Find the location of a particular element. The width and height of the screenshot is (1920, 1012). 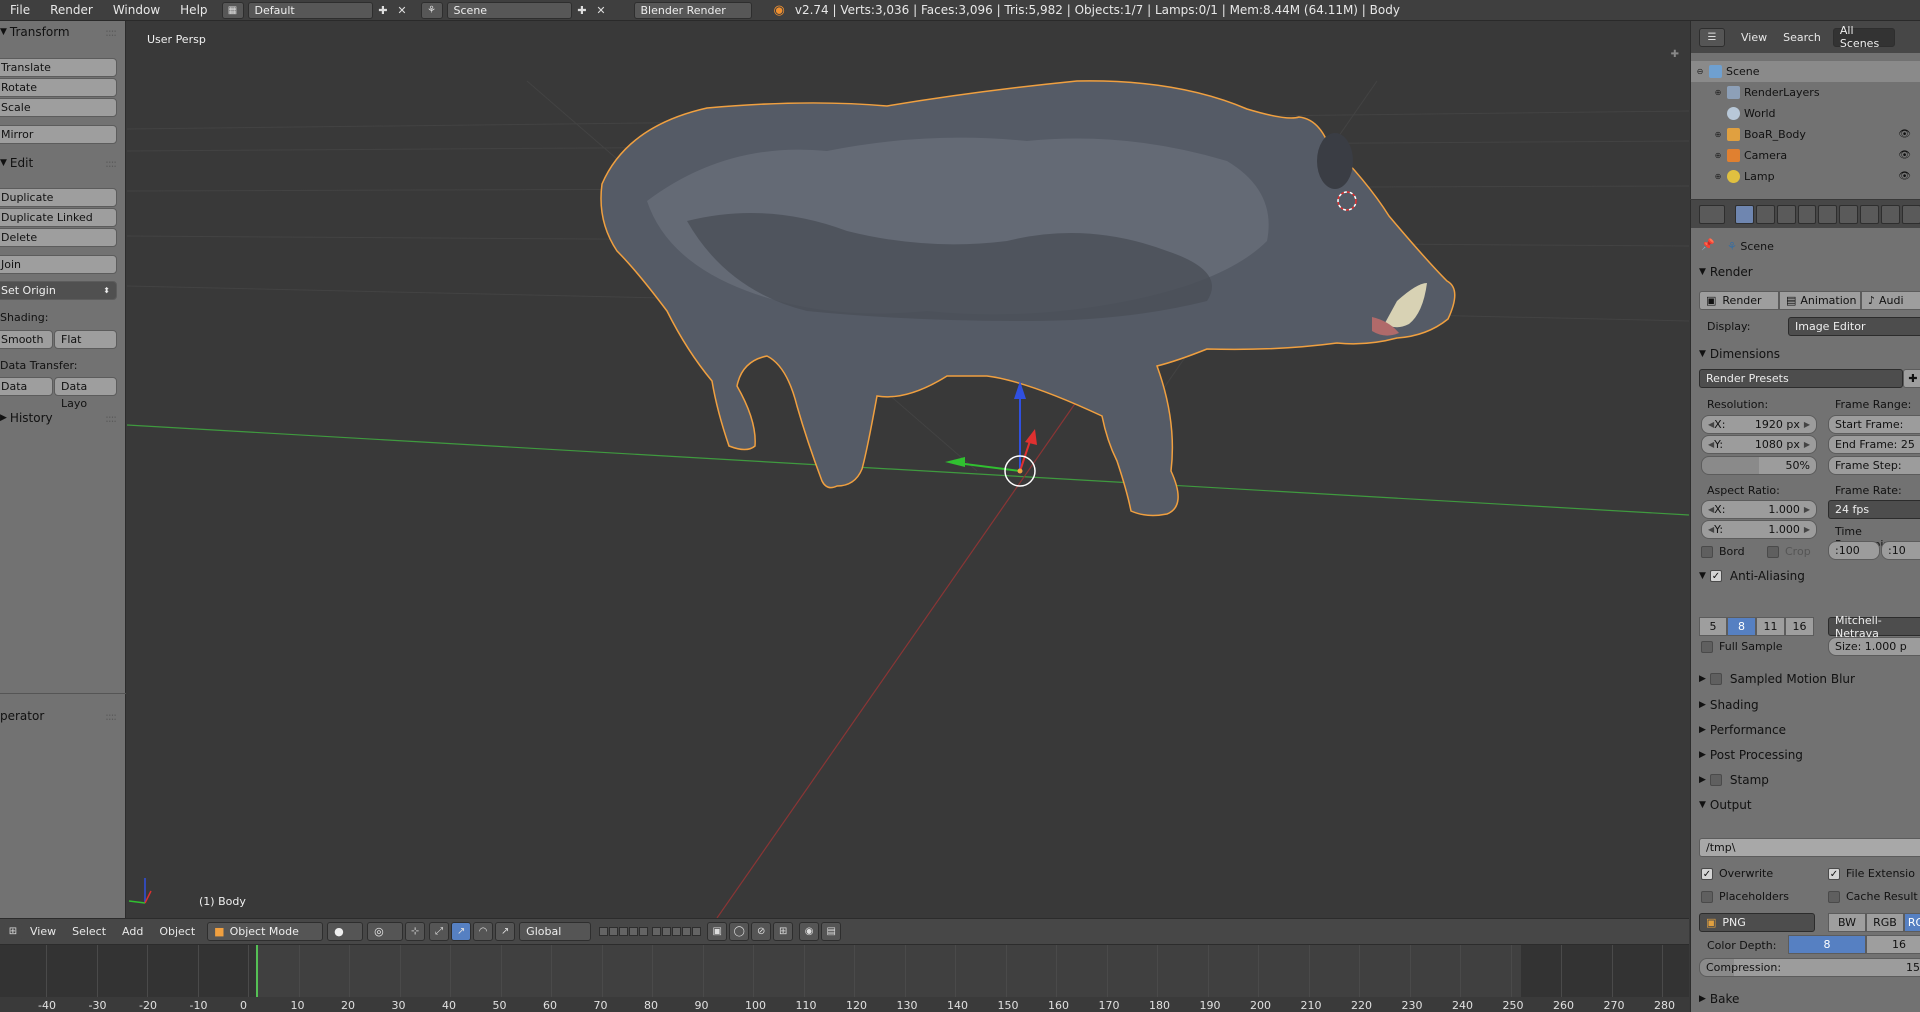

constraints-tab-icon is located at coordinates (1849, 214).